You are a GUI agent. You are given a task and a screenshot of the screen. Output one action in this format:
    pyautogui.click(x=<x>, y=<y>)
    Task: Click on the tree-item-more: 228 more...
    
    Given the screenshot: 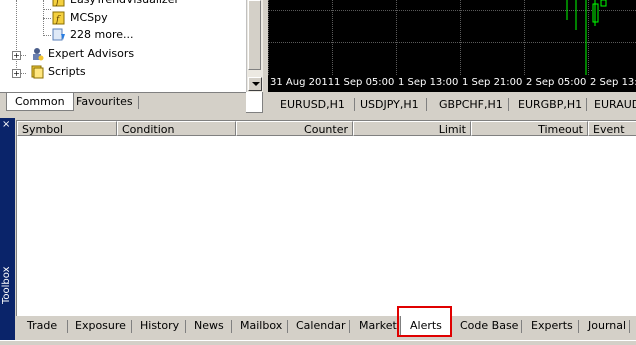 What is the action you would take?
    pyautogui.click(x=92, y=35)
    